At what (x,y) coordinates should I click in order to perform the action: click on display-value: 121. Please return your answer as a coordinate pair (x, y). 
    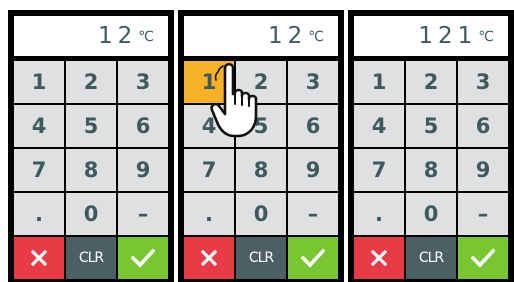
    Looking at the image, I should click on (448, 36).